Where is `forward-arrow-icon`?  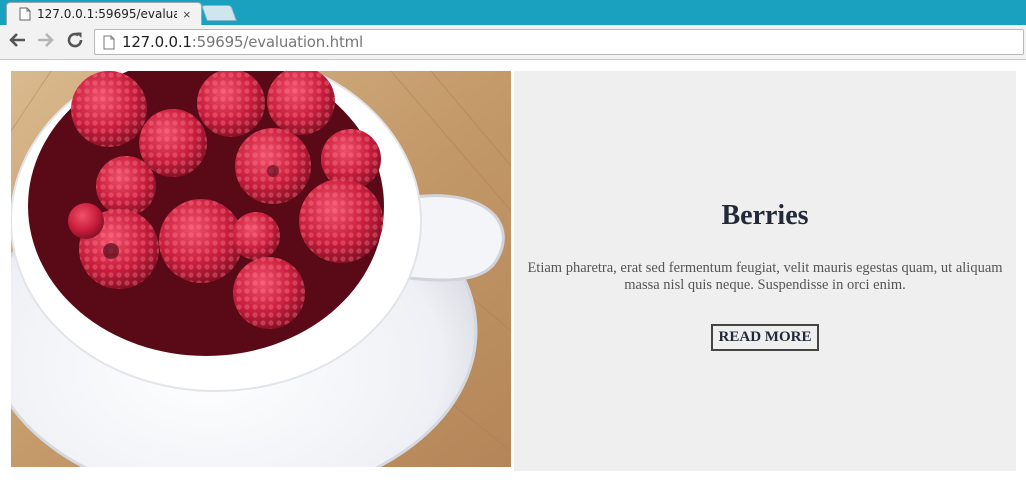
forward-arrow-icon is located at coordinates (46, 42).